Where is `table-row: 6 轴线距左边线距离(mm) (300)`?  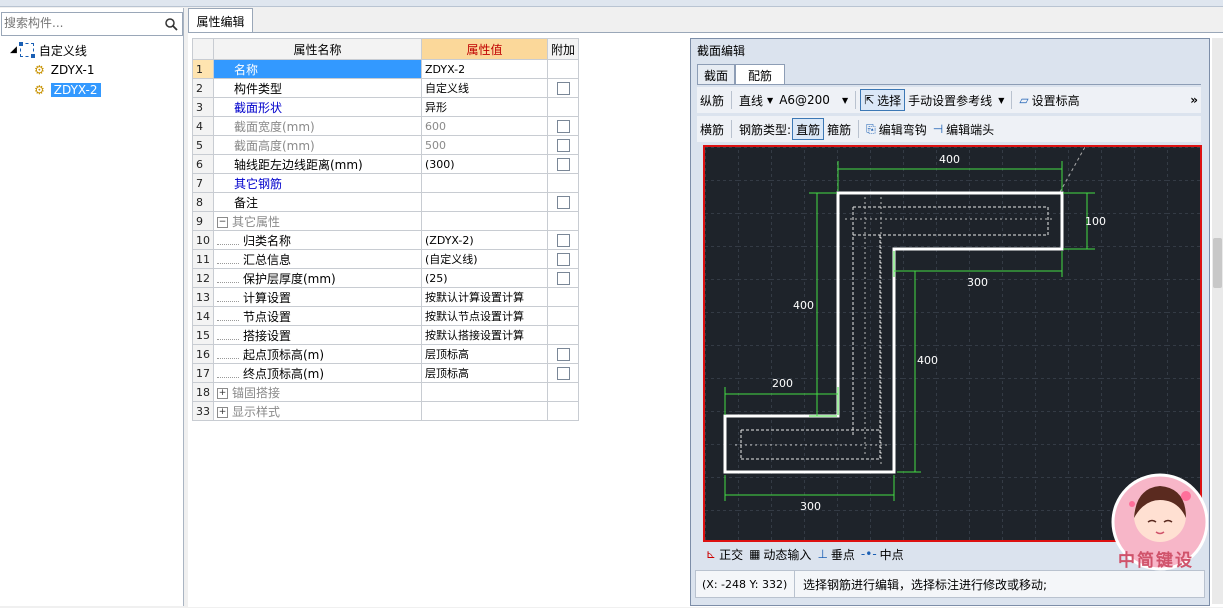 table-row: 6 轴线距左边线距离(mm) (300) is located at coordinates (386, 164).